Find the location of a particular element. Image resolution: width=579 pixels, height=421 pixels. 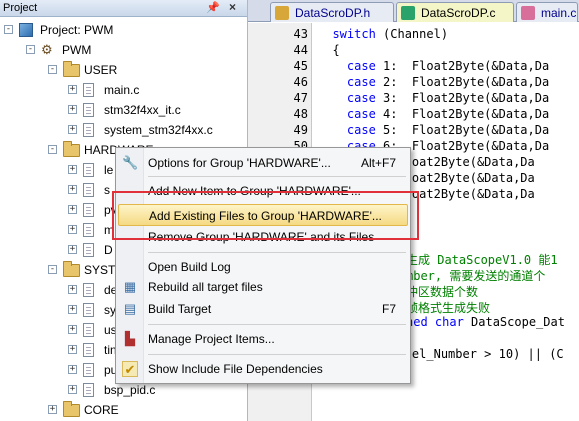

build-icon: ▤ is located at coordinates (130, 308).